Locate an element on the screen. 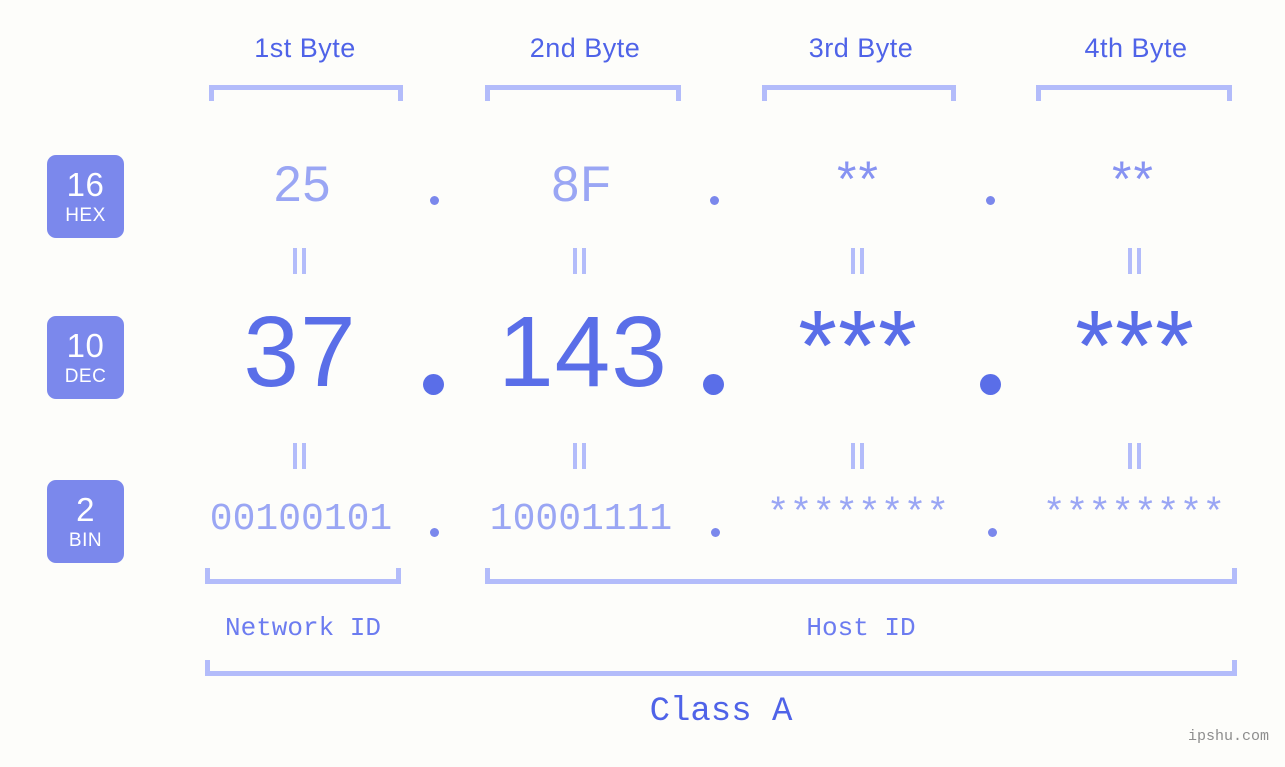 Image resolution: width=1285 pixels, height=767 pixels. host-id-label: Host ID is located at coordinates (861, 628).